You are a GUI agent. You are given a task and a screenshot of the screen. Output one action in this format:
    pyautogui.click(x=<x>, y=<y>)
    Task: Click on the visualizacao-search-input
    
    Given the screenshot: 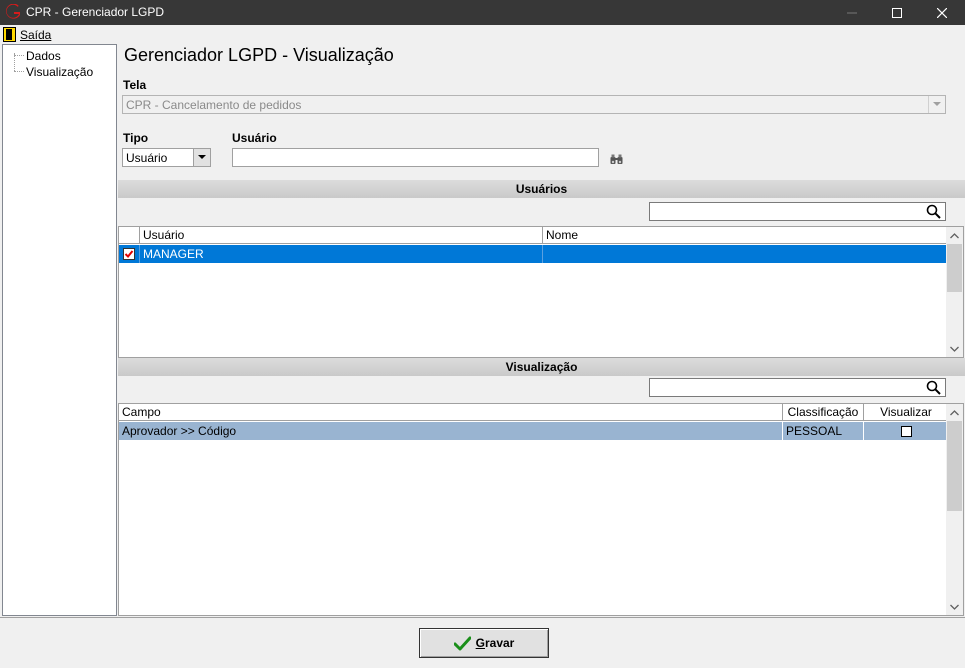 What is the action you would take?
    pyautogui.click(x=797, y=387)
    